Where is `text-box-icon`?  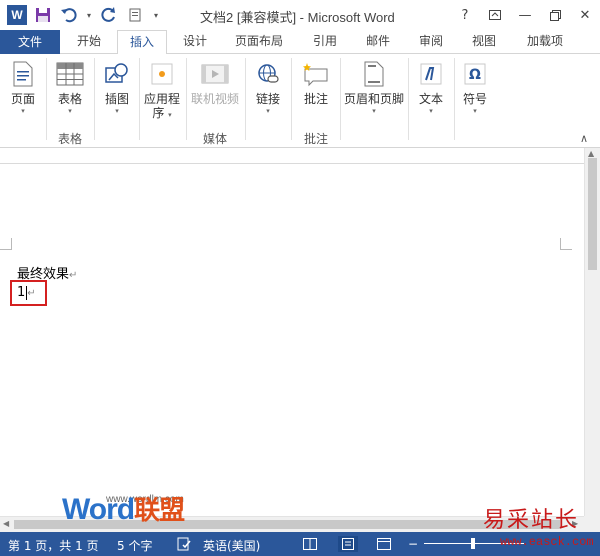 text-box-icon is located at coordinates (431, 74).